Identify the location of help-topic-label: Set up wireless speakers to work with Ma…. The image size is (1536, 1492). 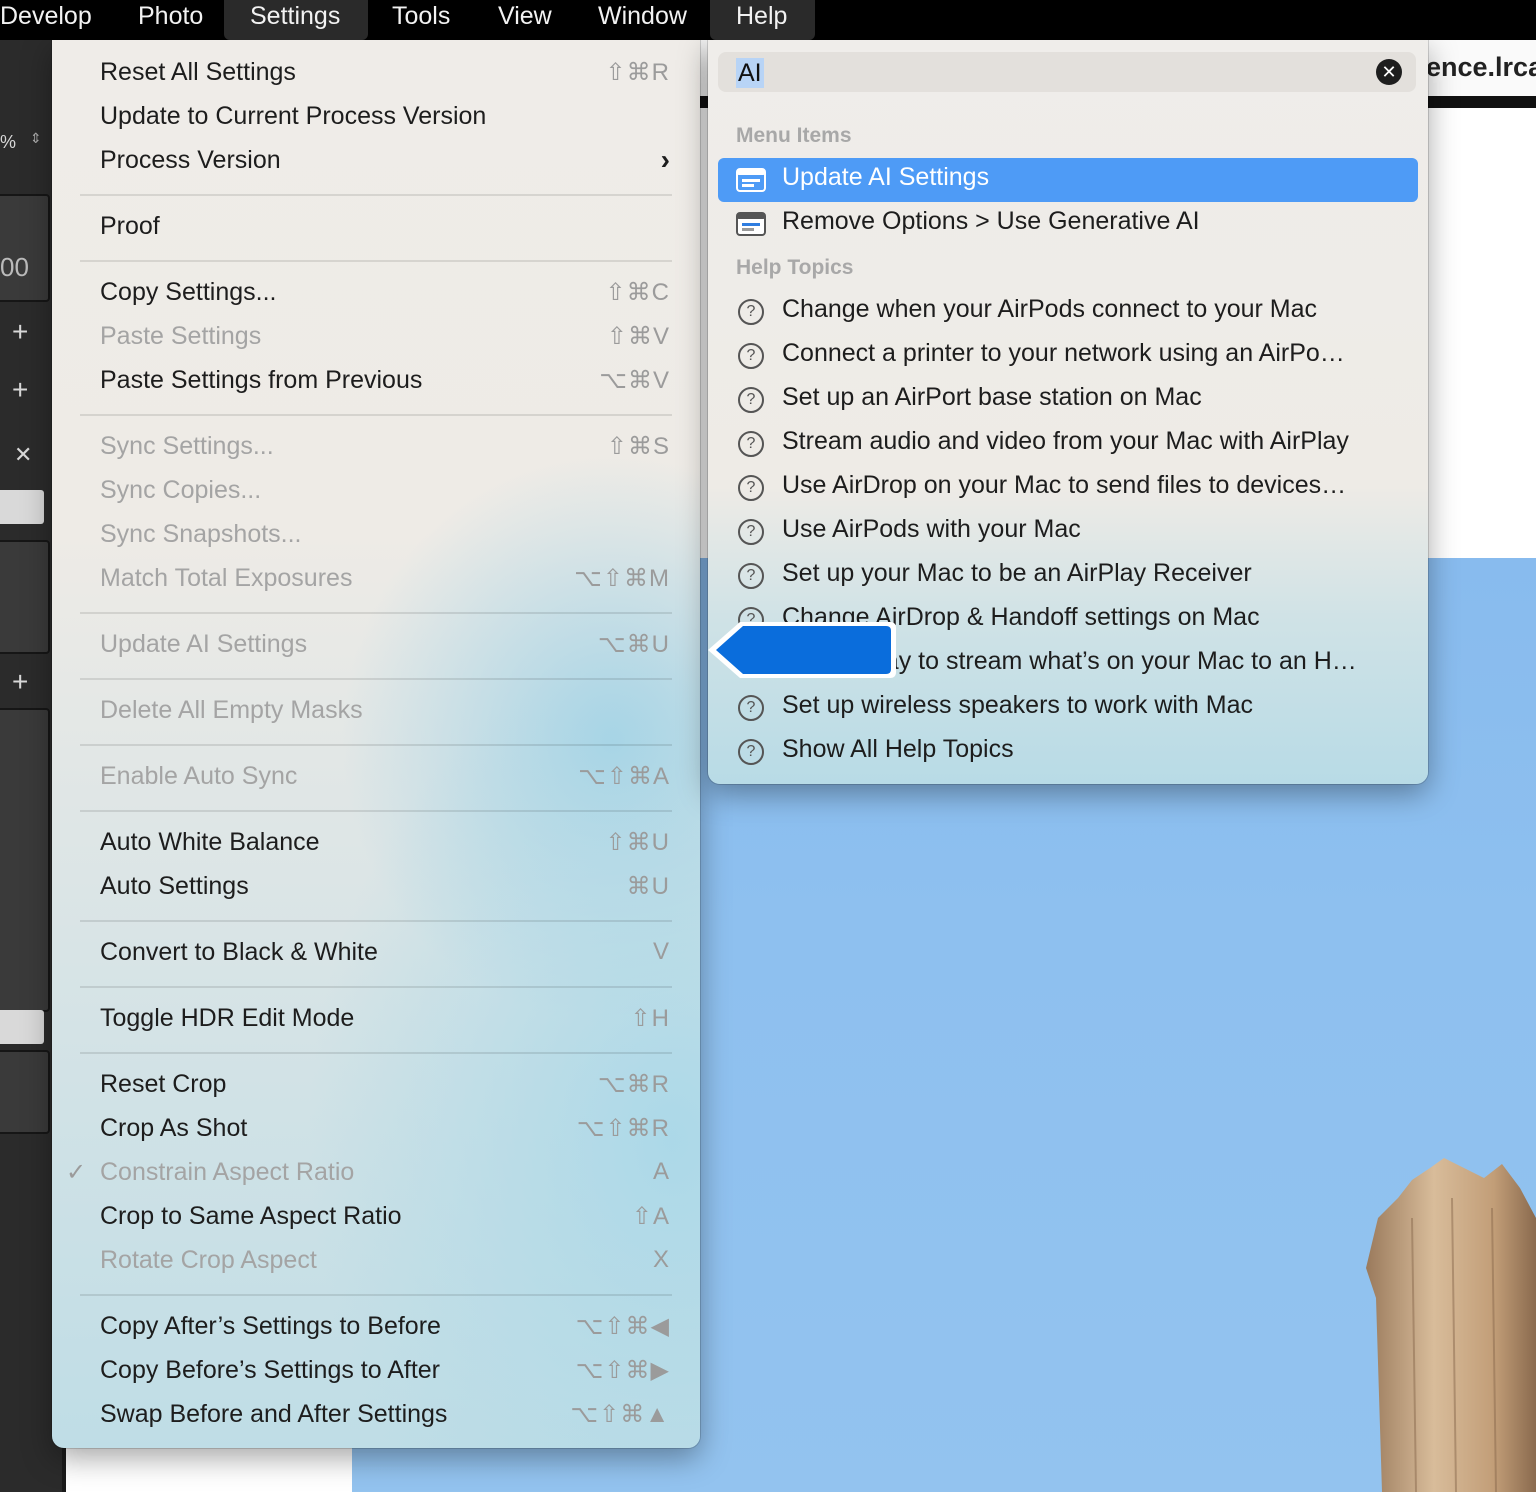
(1018, 705).